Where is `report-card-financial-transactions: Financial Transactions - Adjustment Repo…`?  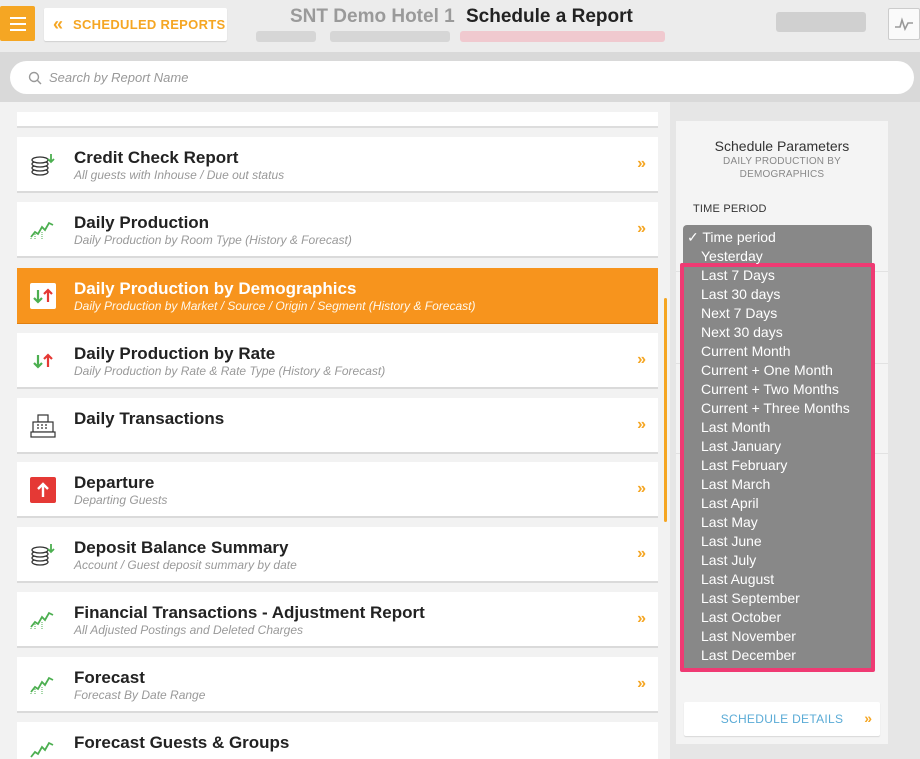 report-card-financial-transactions: Financial Transactions - Adjustment Repo… is located at coordinates (337, 620).